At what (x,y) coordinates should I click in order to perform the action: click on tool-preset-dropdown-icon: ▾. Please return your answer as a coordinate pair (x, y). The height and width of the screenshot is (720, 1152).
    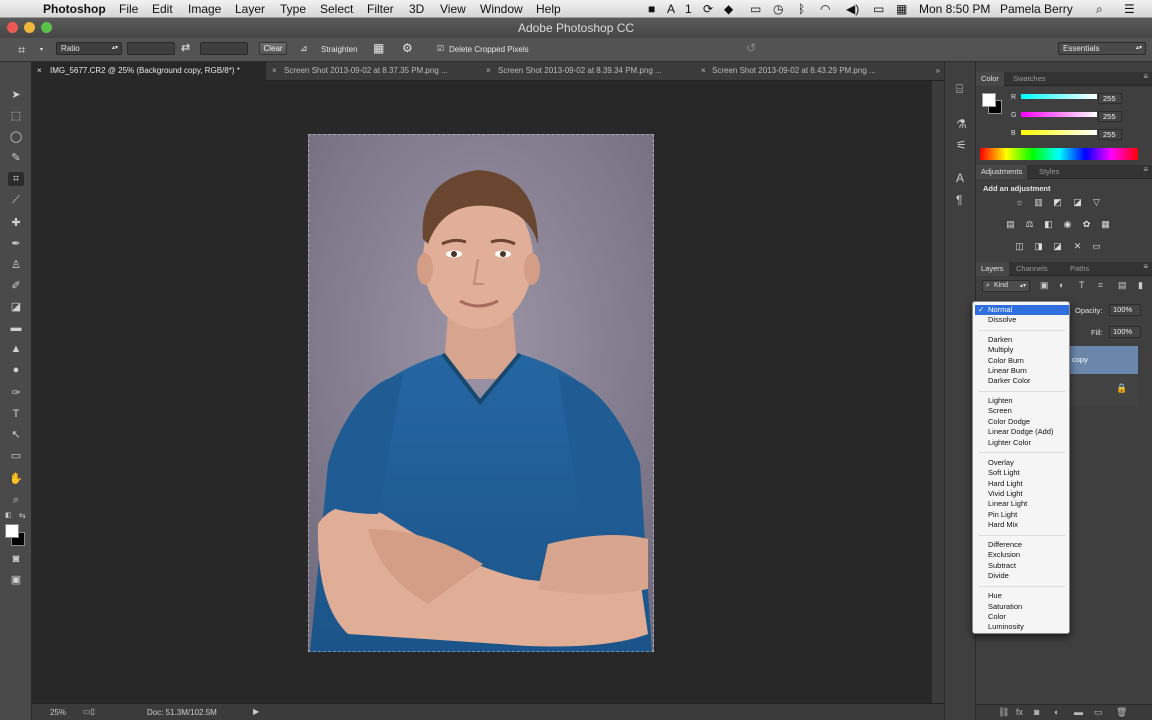
    Looking at the image, I should click on (41, 49).